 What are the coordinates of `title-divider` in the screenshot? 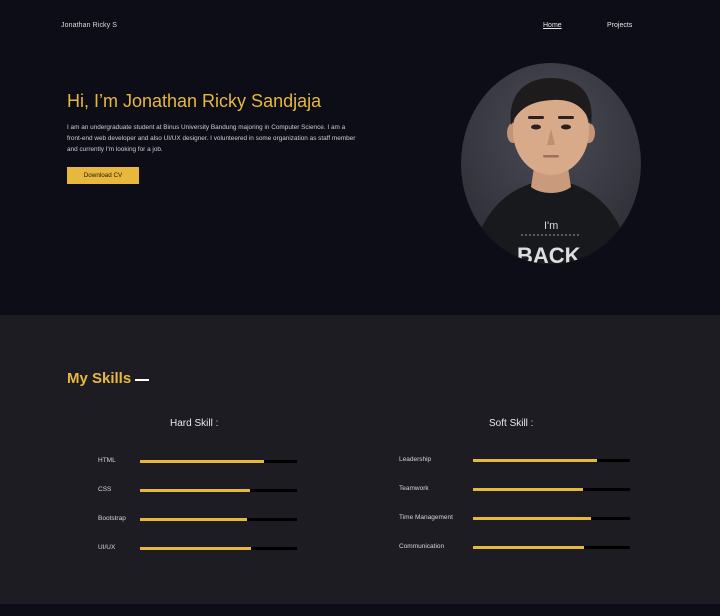 It's located at (142, 380).